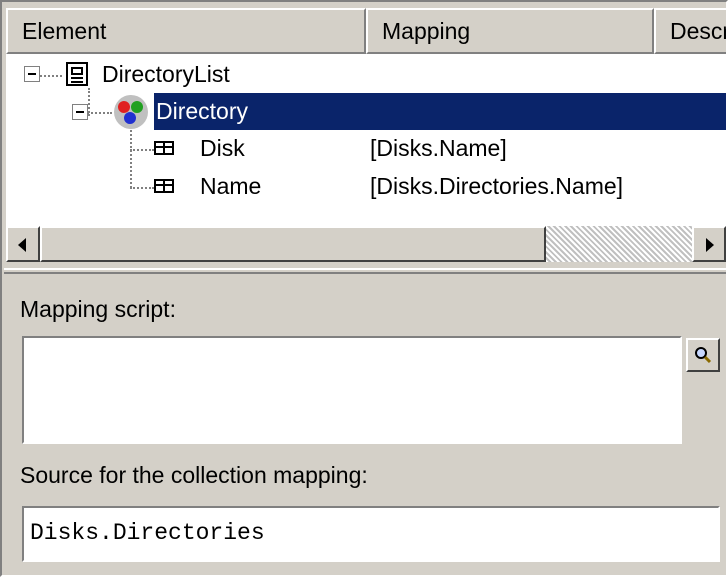  What do you see at coordinates (438, 148) in the screenshot?
I see `mapping-value: [Disks.Name]` at bounding box center [438, 148].